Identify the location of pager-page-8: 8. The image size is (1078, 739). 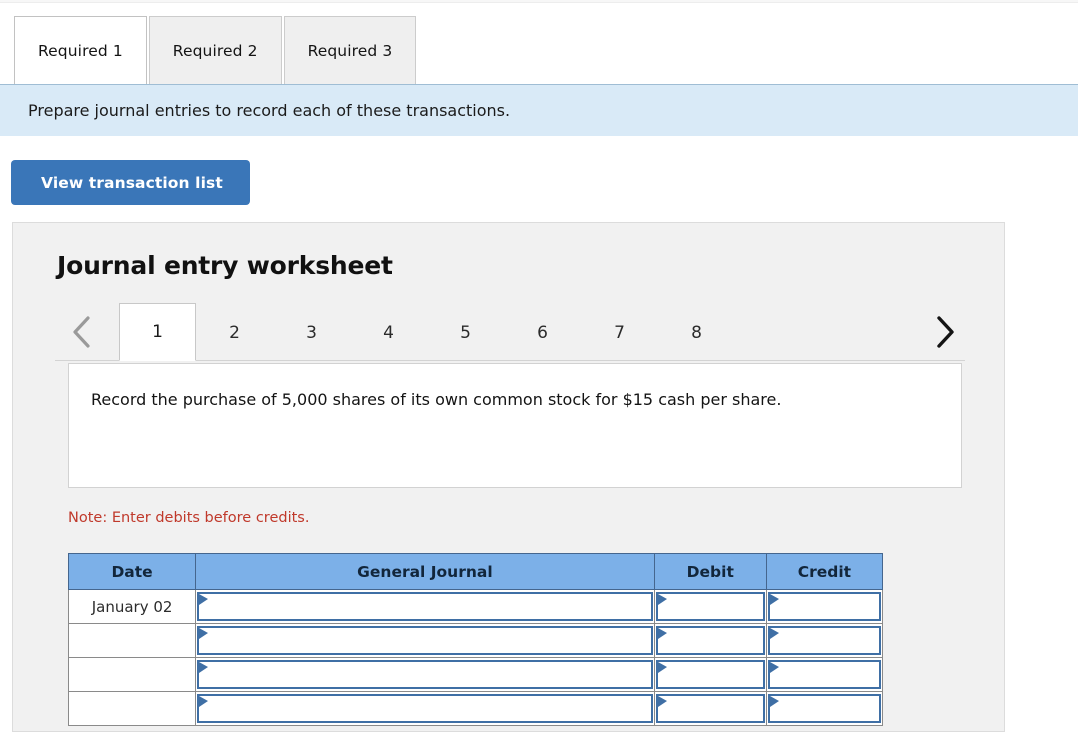
(696, 332).